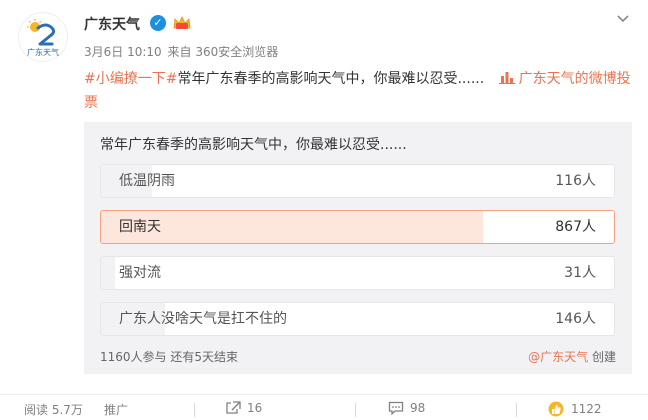 This screenshot has height=420, width=648. Describe the element at coordinates (140, 273) in the screenshot. I see `vote-option-label: 强对流` at that location.